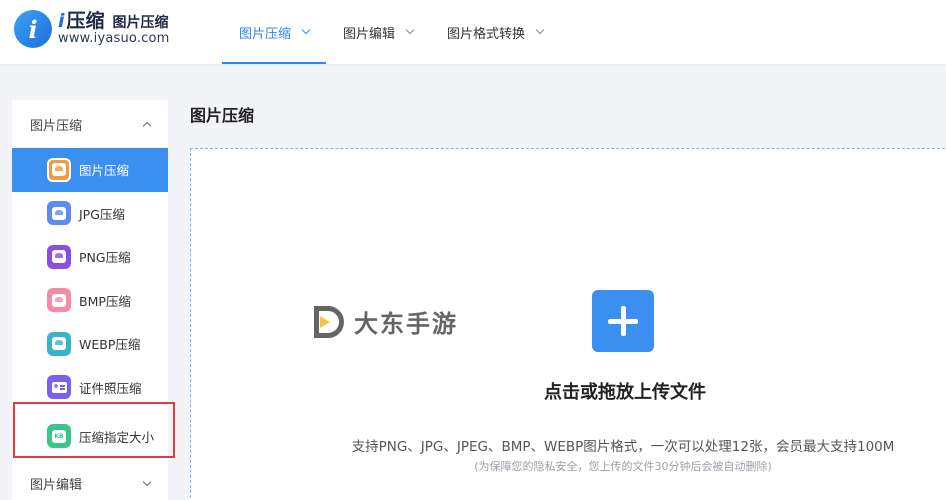 The image size is (946, 500). Describe the element at coordinates (406, 324) in the screenshot. I see `watermark-text: 大东手游` at that location.